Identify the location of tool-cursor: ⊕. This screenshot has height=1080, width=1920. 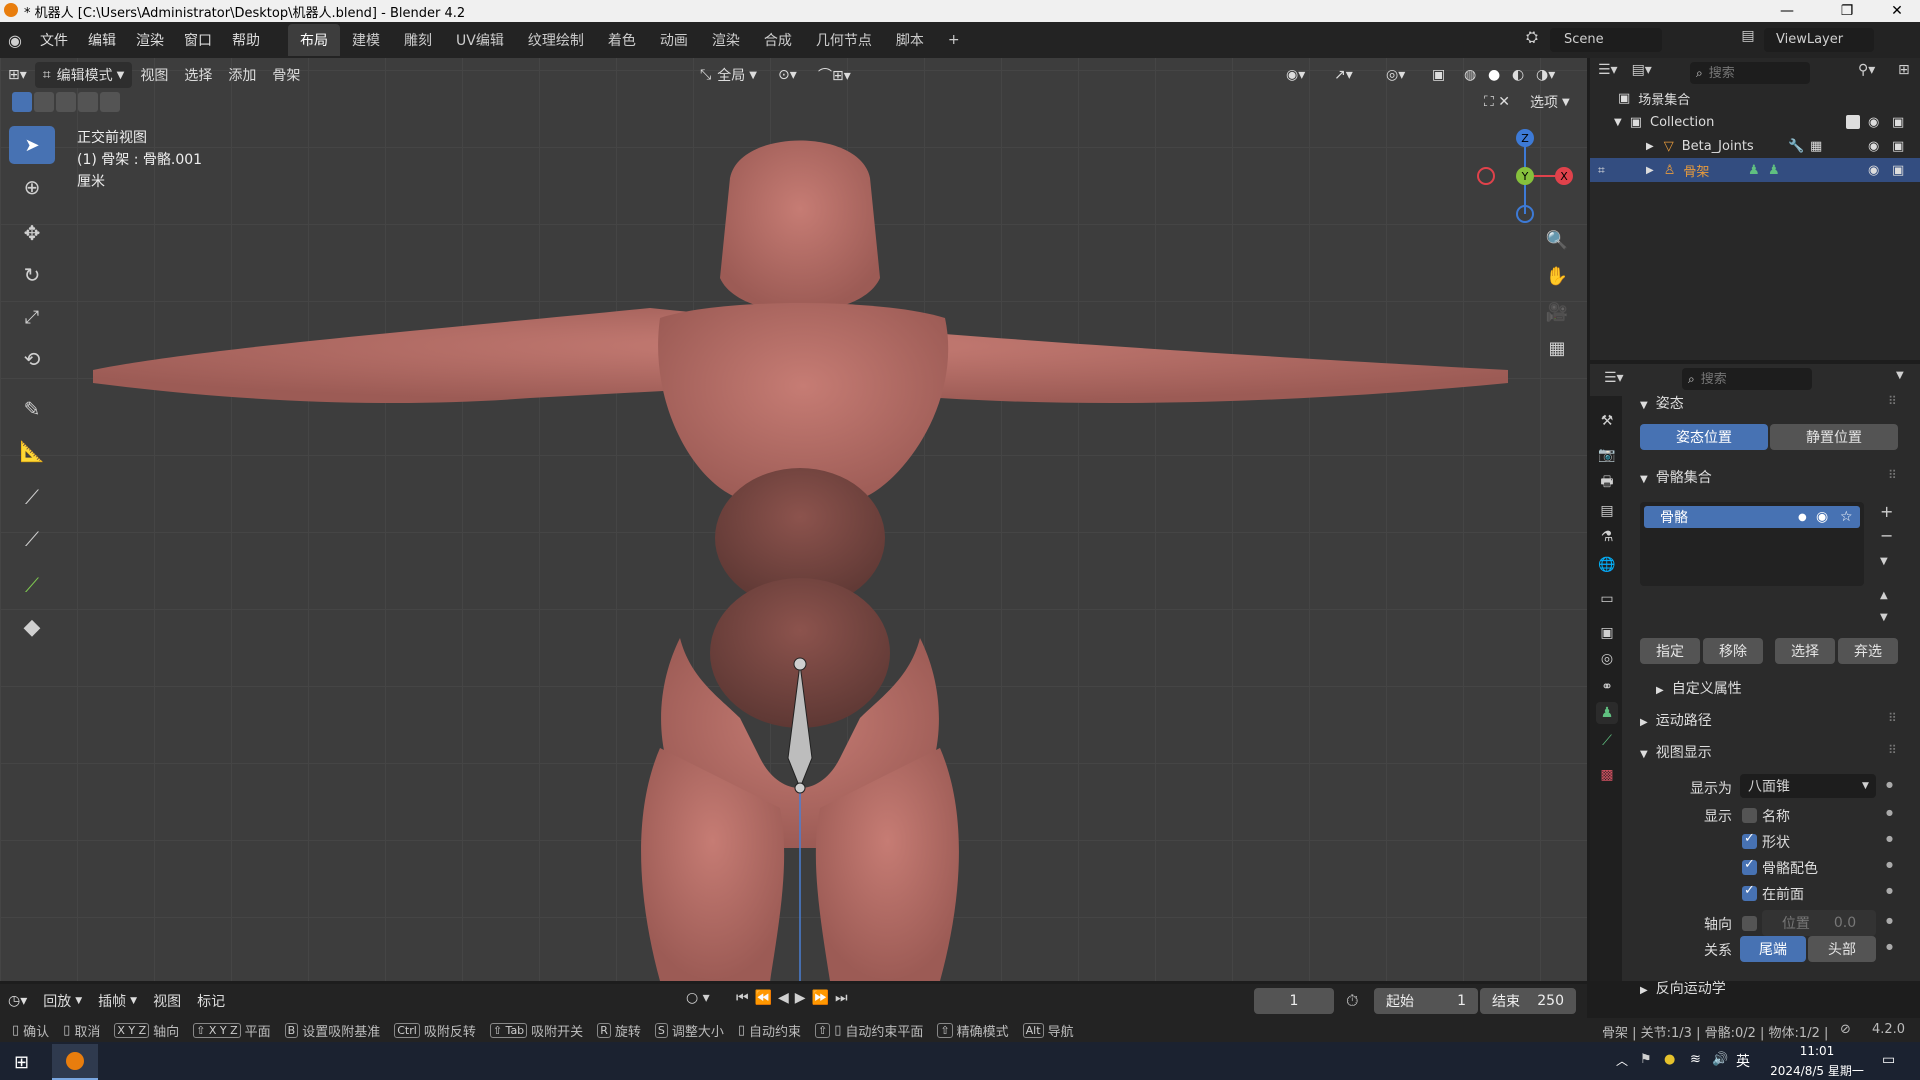
(32, 187).